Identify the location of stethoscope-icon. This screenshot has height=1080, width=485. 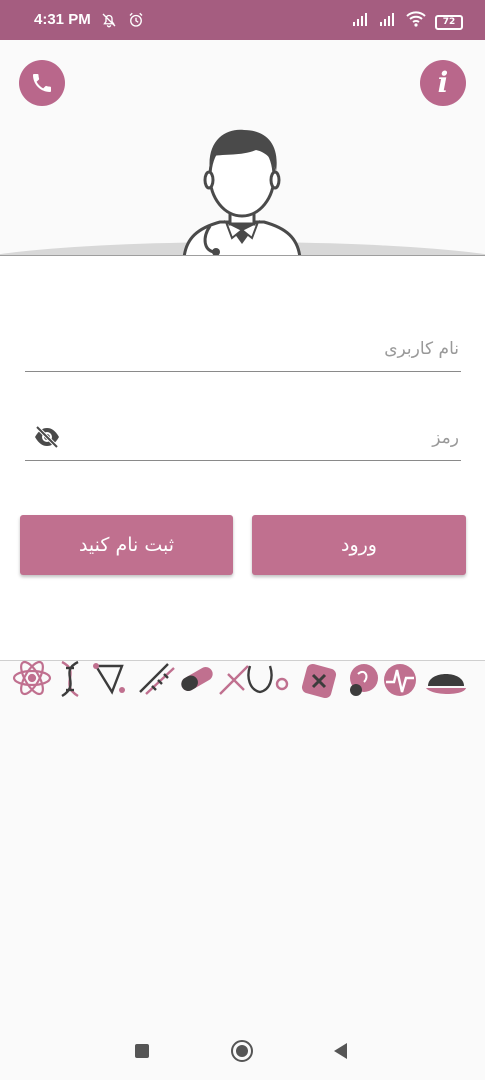
(268, 679).